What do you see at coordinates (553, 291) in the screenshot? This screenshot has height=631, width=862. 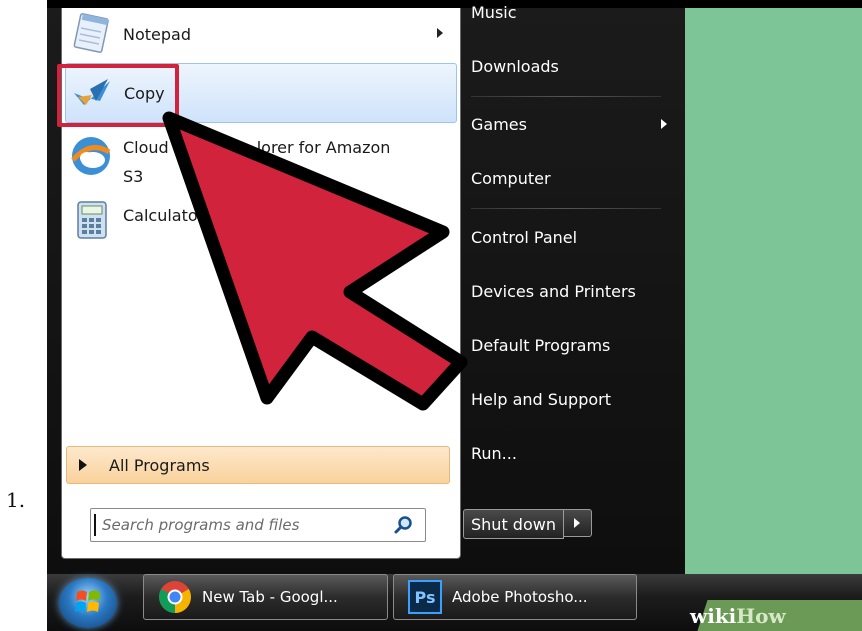 I see `place-label-devices-printers: Devices and Printers` at bounding box center [553, 291].